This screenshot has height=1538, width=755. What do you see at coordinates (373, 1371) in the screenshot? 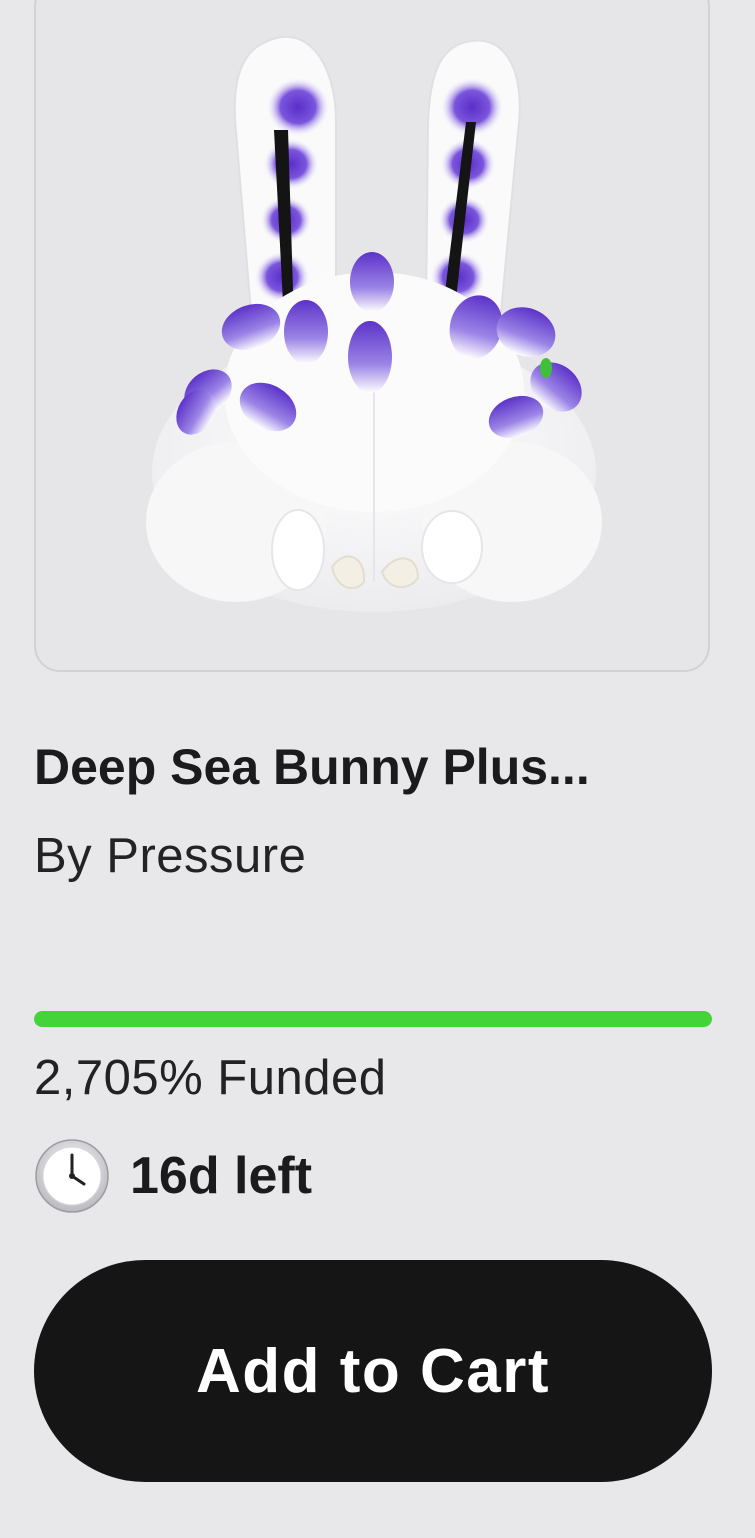
I see `add-to-cart-button: Add to Cart` at bounding box center [373, 1371].